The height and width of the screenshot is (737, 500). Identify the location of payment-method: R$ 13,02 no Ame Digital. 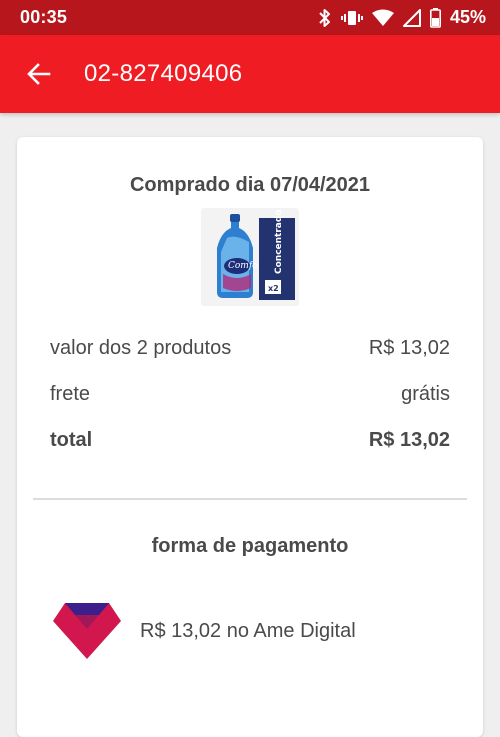
(203, 631).